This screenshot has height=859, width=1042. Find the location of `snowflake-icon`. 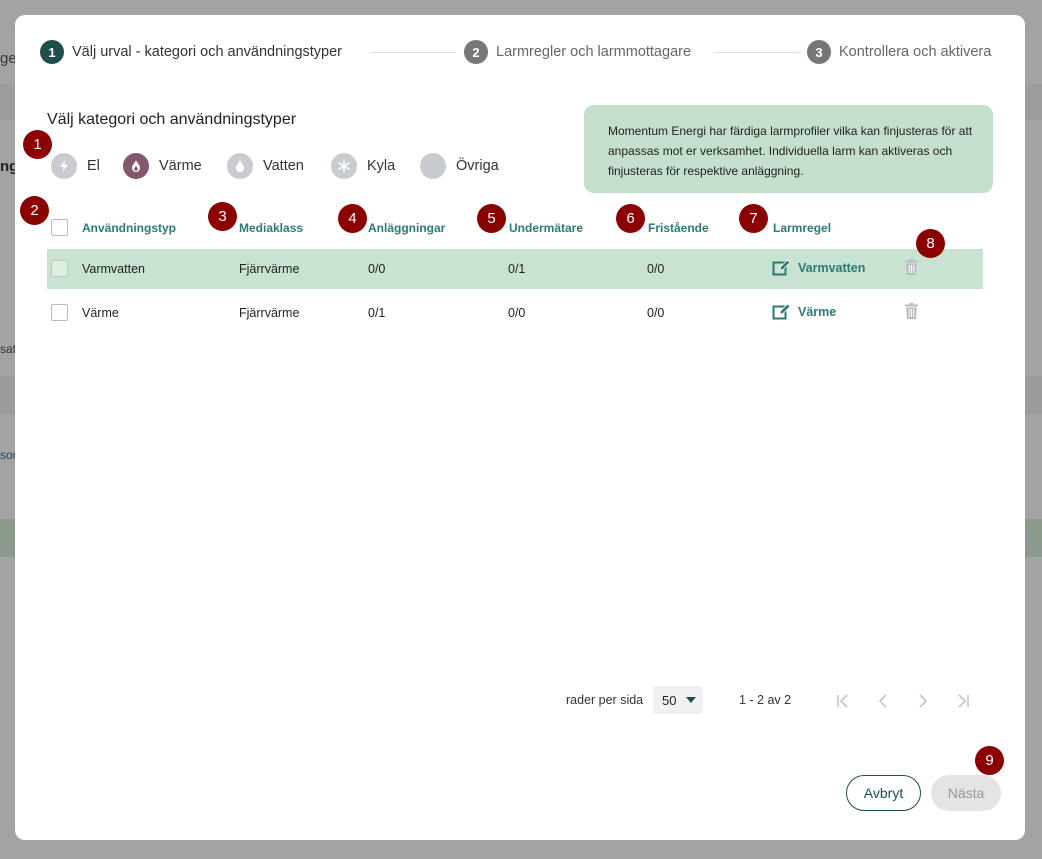

snowflake-icon is located at coordinates (344, 166).